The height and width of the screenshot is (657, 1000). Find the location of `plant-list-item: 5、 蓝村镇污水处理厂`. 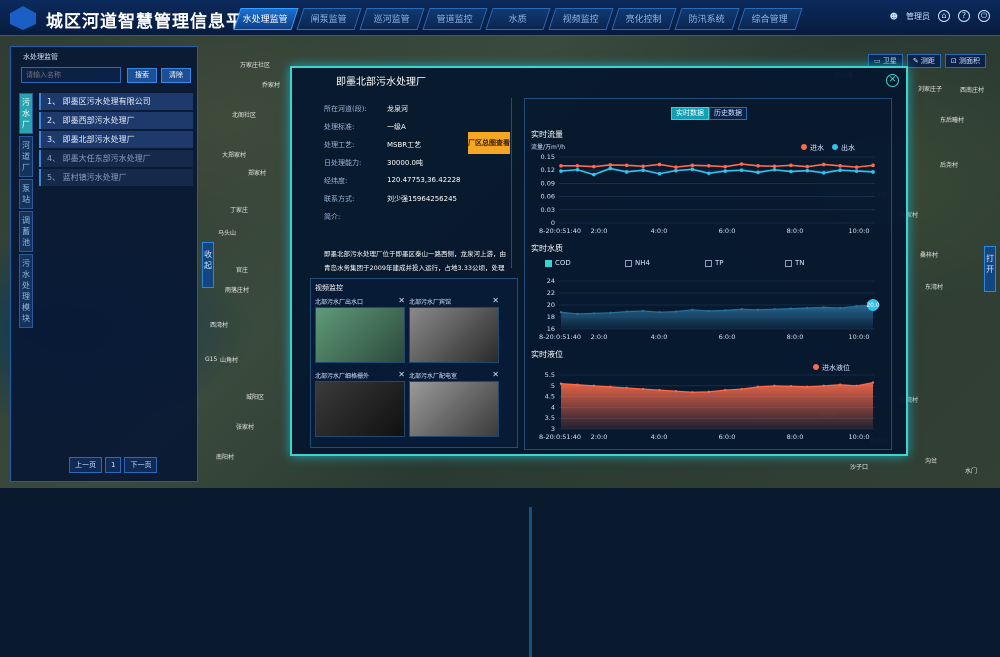

plant-list-item: 5、 蓝村镇污水处理厂 is located at coordinates (116, 177).